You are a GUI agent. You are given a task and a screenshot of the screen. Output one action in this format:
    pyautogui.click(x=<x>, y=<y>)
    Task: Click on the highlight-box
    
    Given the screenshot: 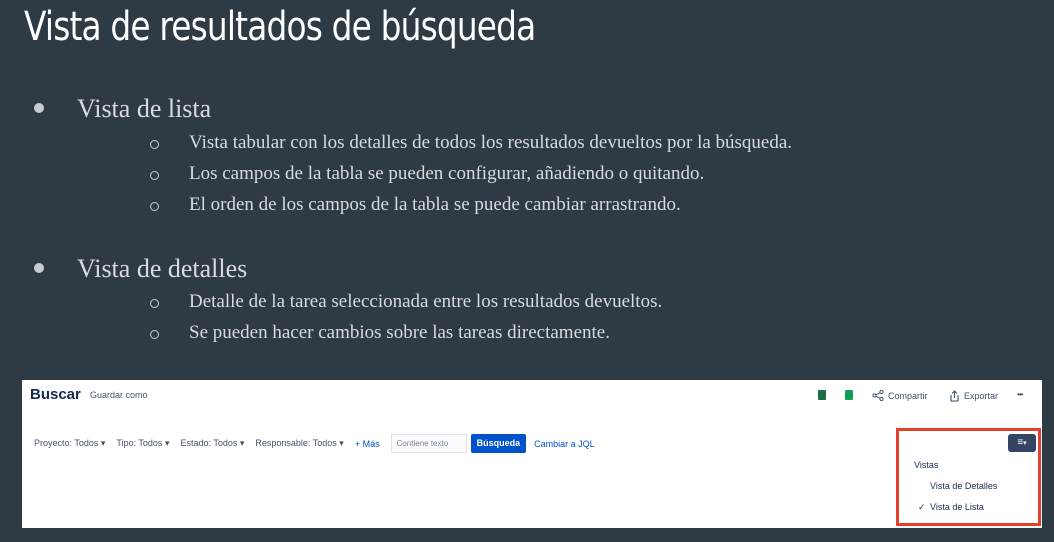 What is the action you would take?
    pyautogui.click(x=968, y=477)
    